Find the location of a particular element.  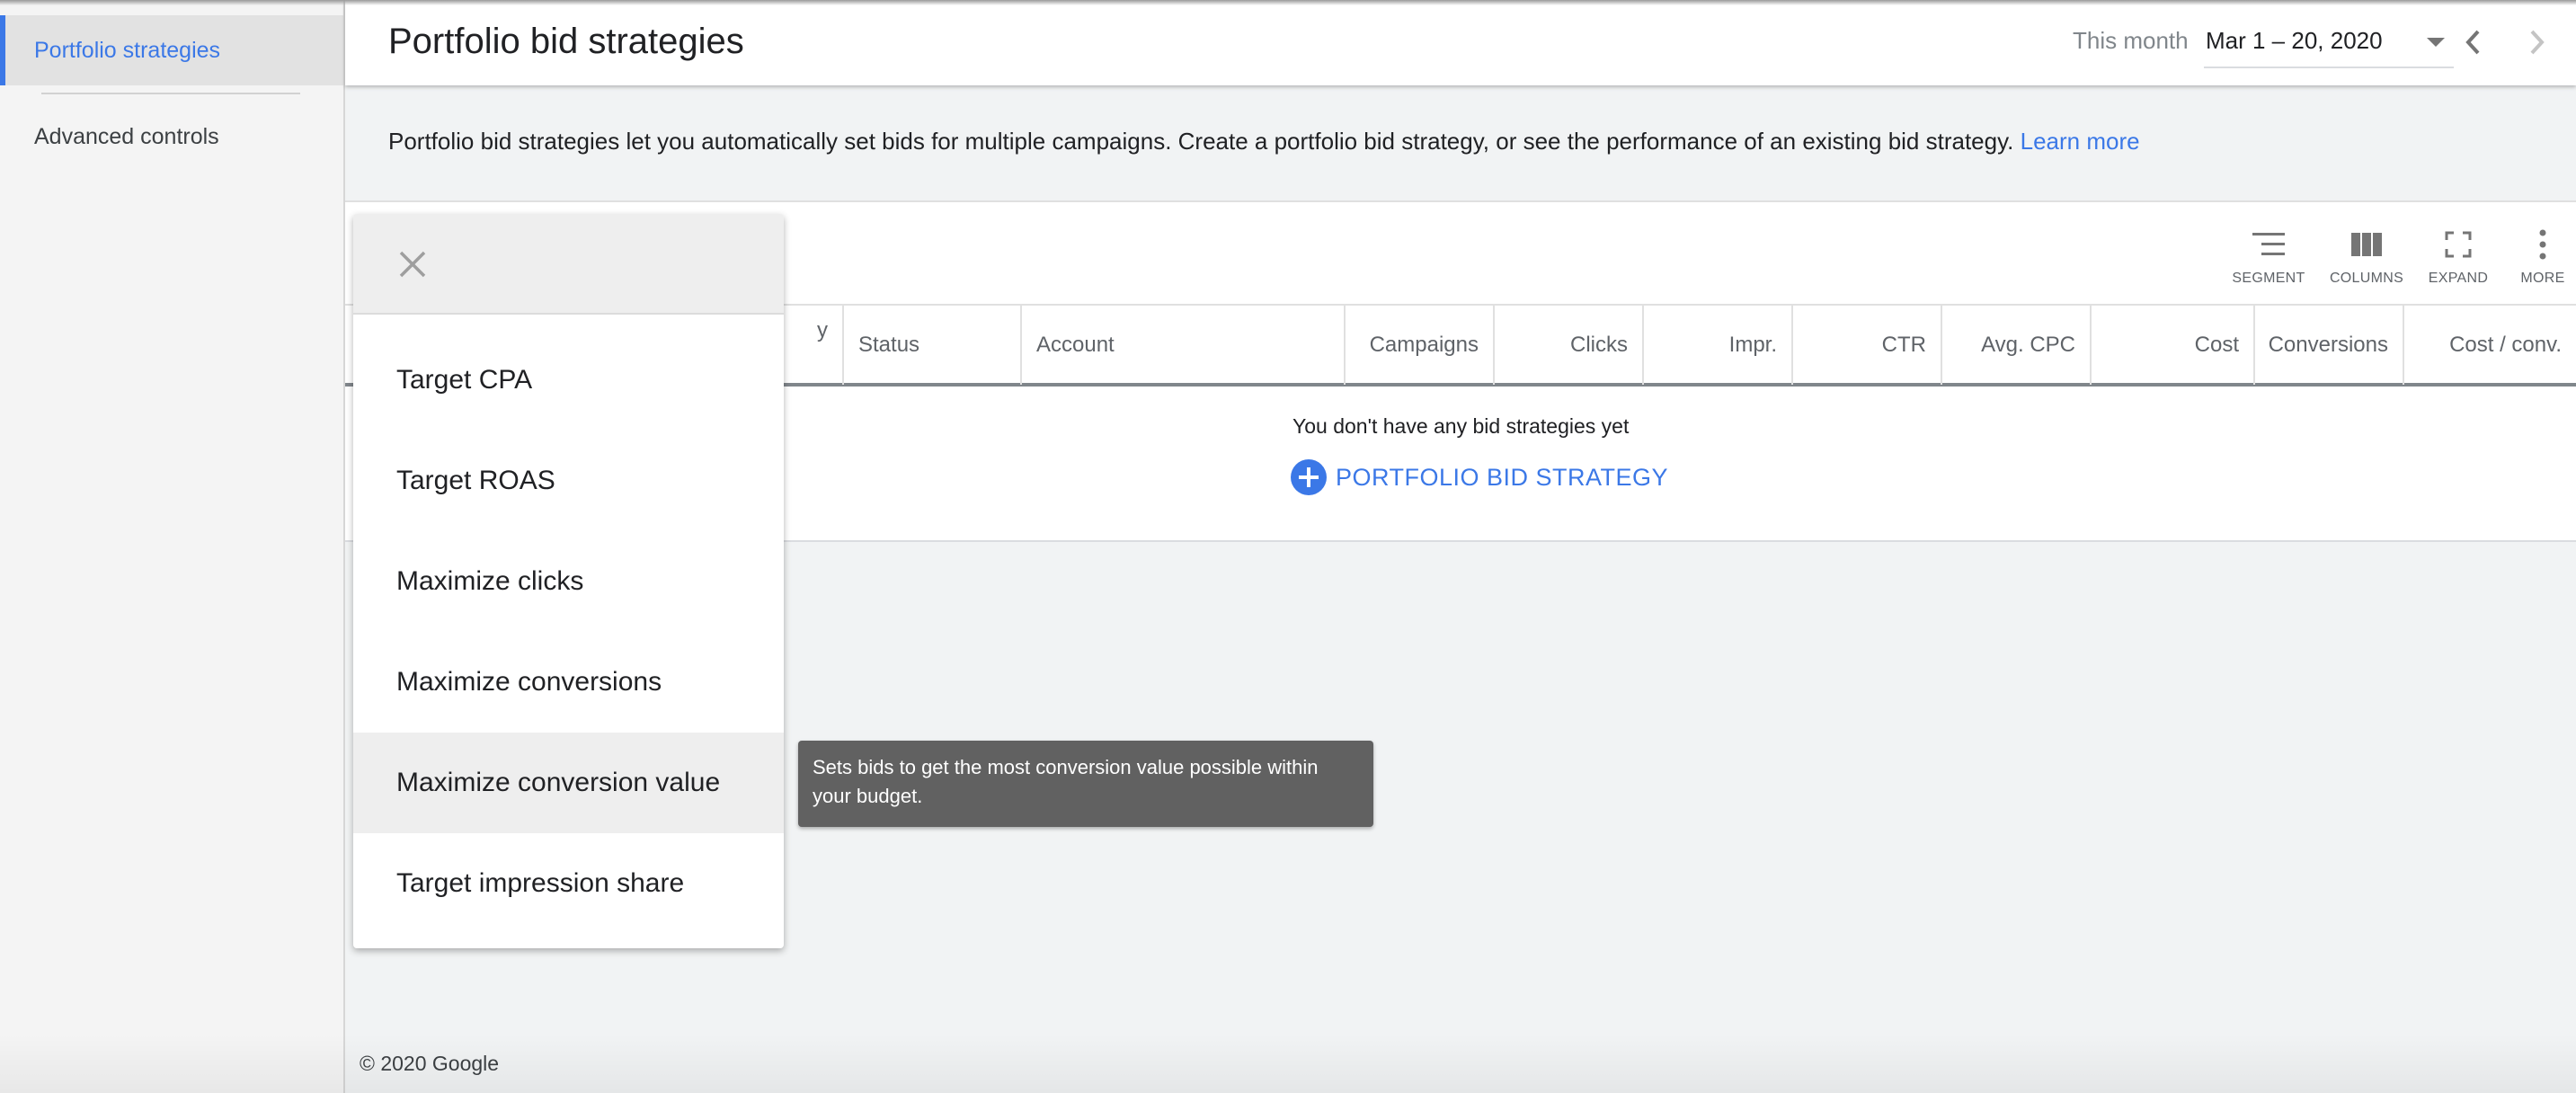

column-header-label: y is located at coordinates (822, 330).